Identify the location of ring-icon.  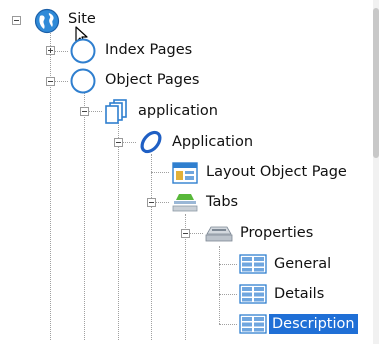
(151, 142).